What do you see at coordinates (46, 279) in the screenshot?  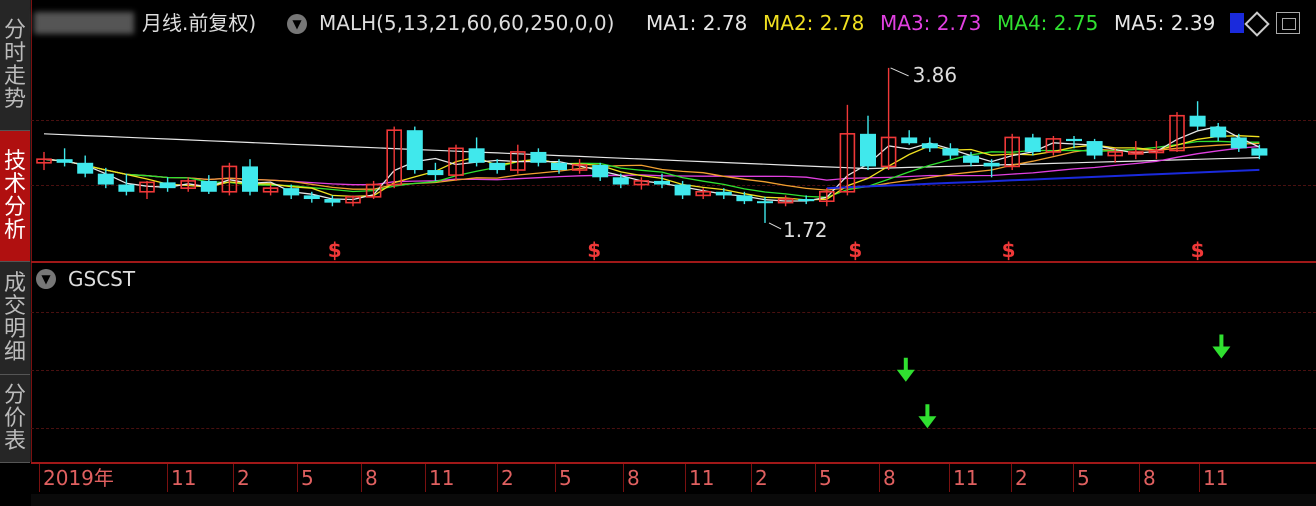 I see `collapse-sub-chart-button: ▼` at bounding box center [46, 279].